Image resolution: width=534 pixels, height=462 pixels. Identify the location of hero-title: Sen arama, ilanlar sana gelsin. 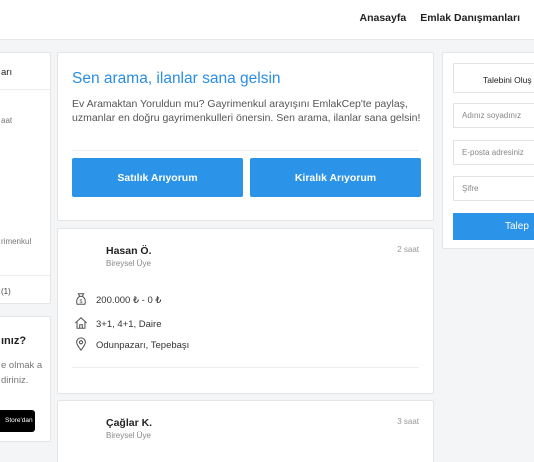
(176, 78).